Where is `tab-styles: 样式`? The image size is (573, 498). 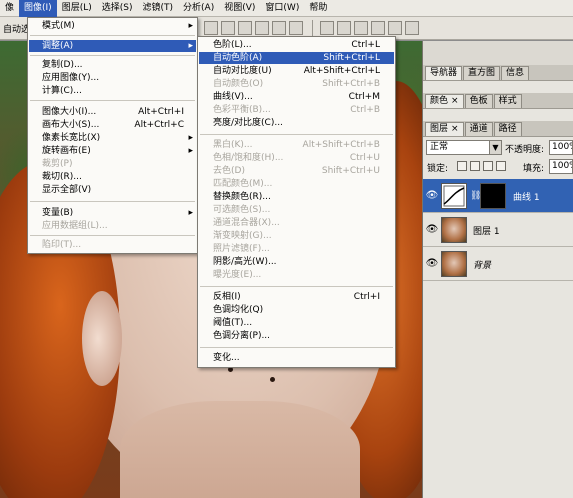
tab-styles: 样式 is located at coordinates (507, 101).